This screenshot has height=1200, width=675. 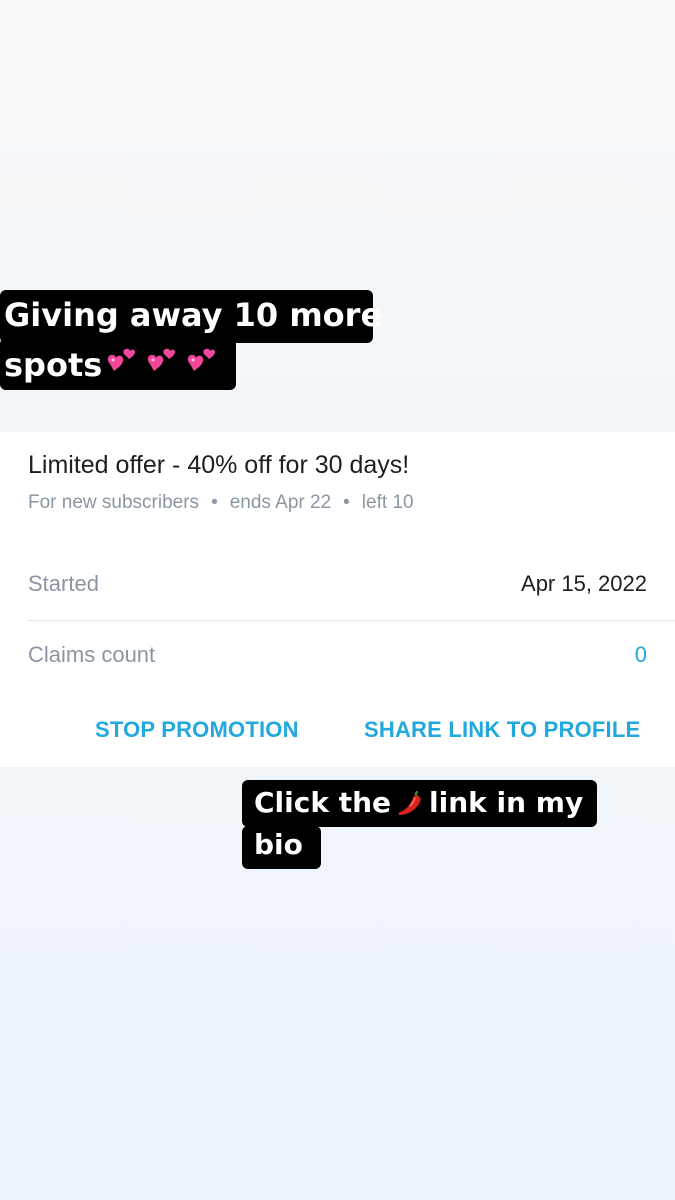 I want to click on started-label: Started, so click(x=63, y=583).